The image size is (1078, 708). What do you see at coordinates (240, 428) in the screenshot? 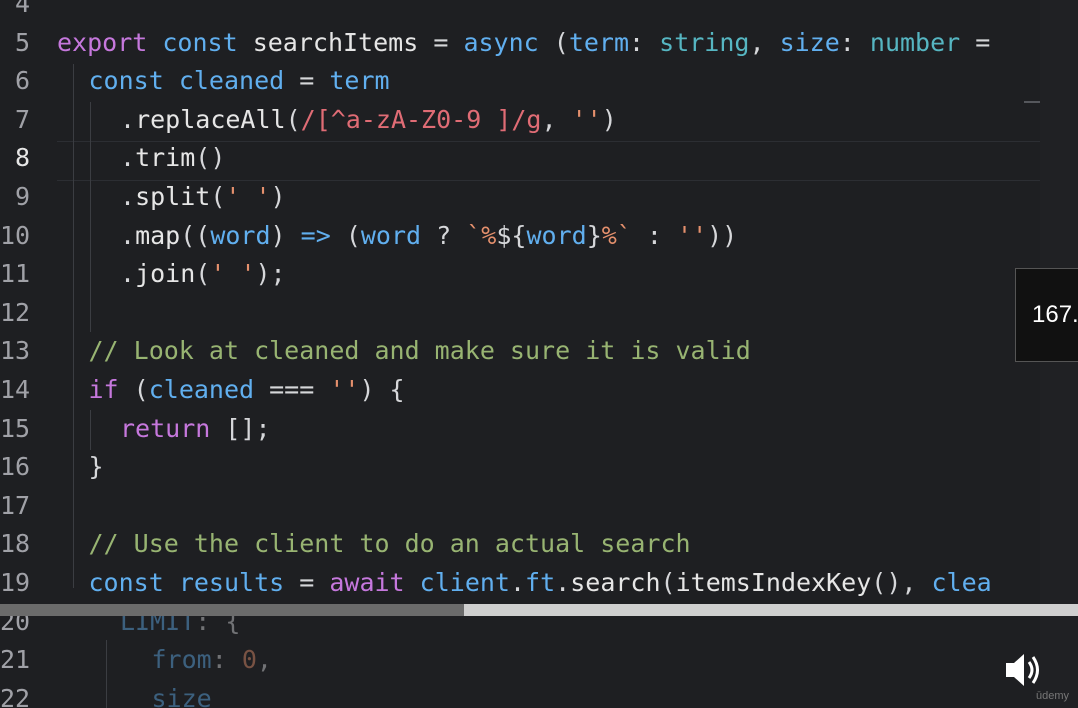
I see `code-token: [];` at bounding box center [240, 428].